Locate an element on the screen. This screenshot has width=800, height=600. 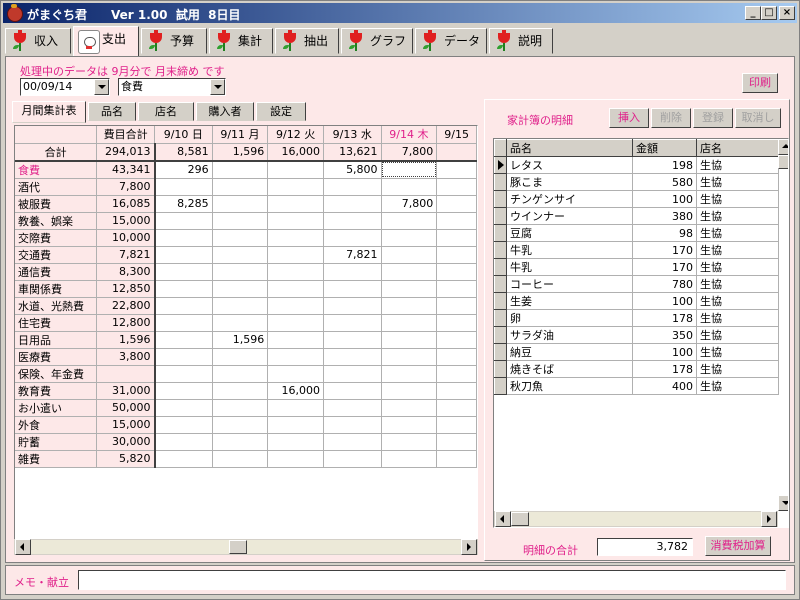
grid-category-label: 医療費 is located at coordinates (56, 357).